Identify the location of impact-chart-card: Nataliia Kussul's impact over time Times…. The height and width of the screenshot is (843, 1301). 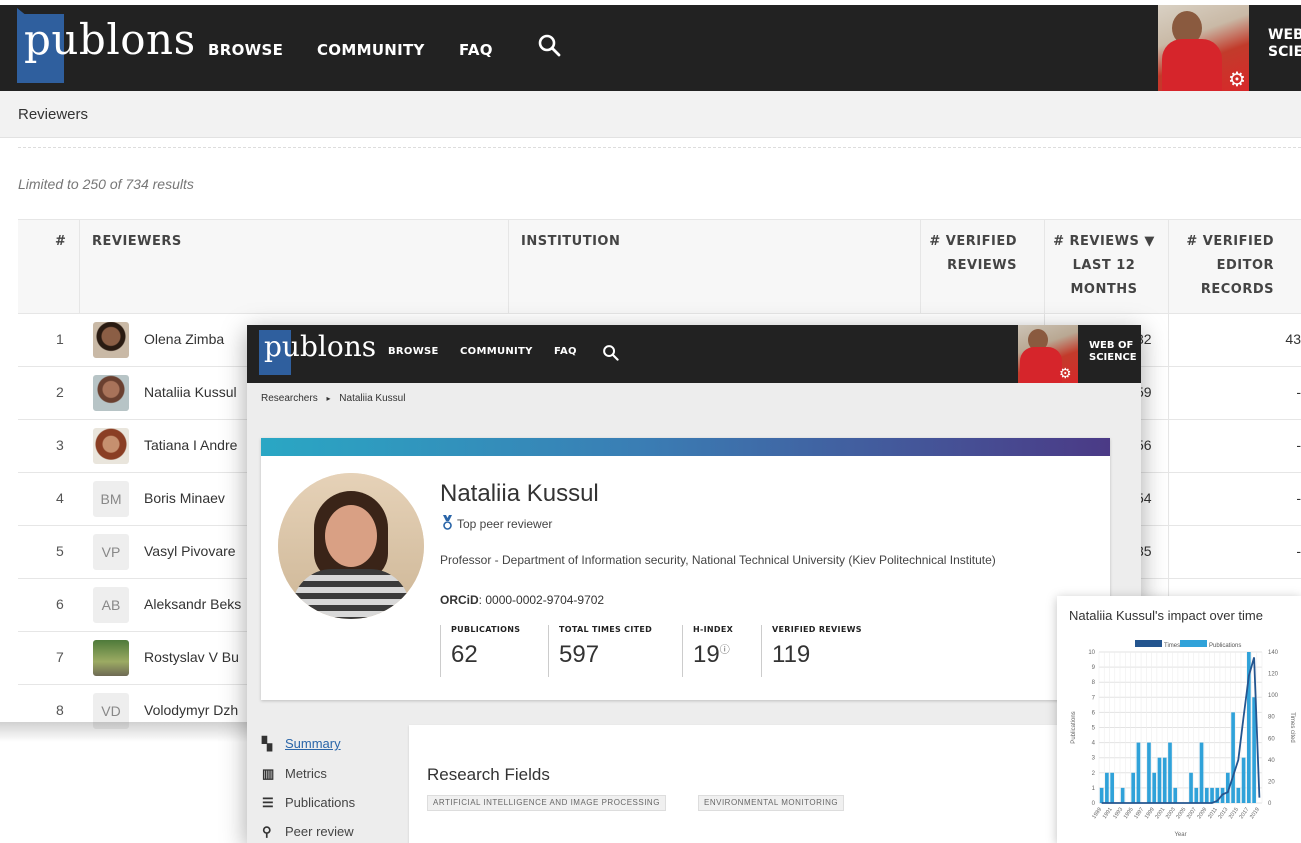
(1179, 719).